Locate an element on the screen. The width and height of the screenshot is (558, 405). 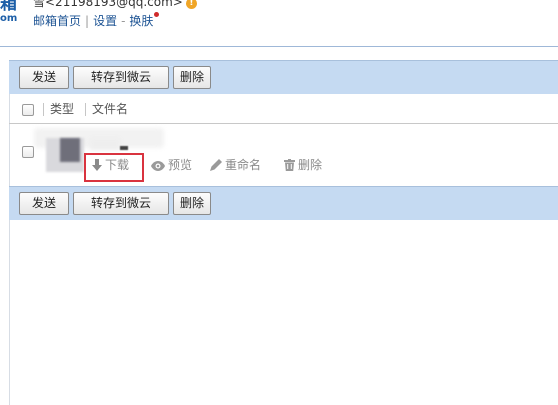
pencil-icon is located at coordinates (216, 165).